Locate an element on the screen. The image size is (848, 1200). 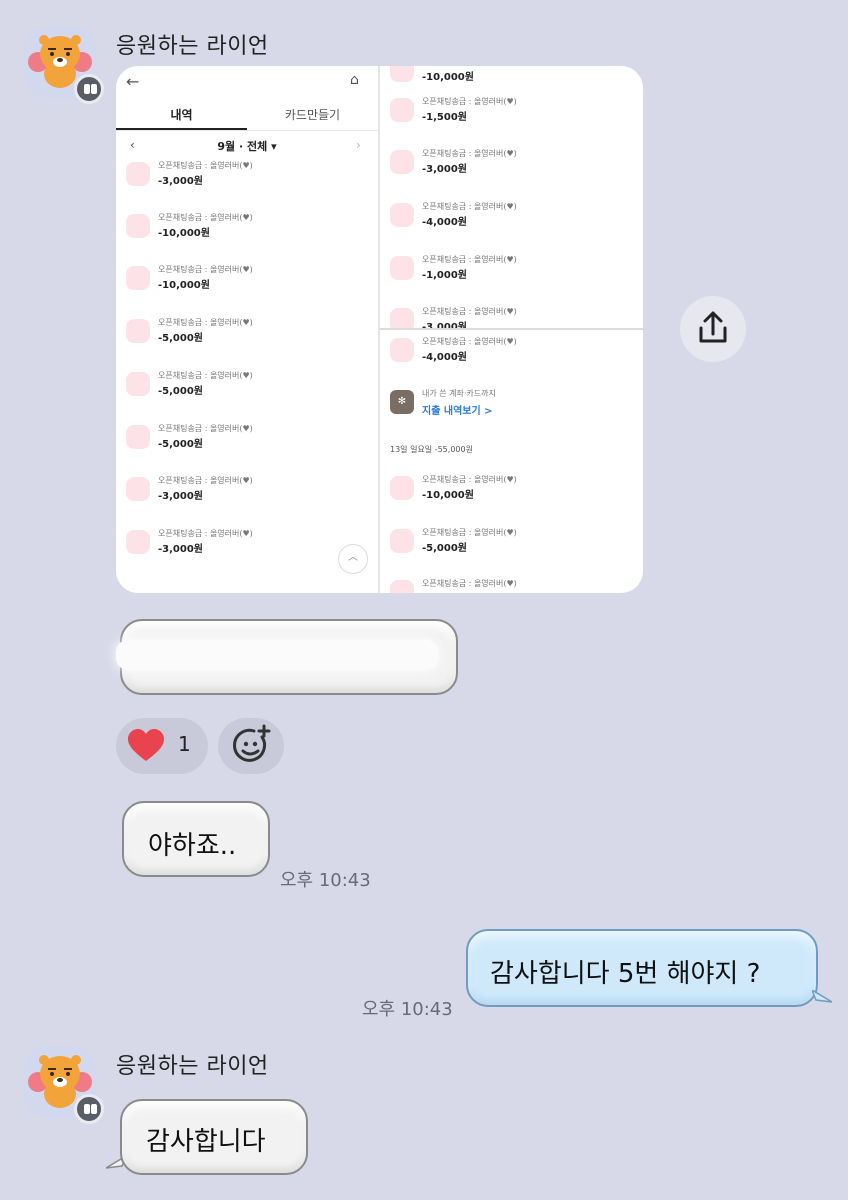
tab-make-card: 카드만들기 is located at coordinates (312, 115).